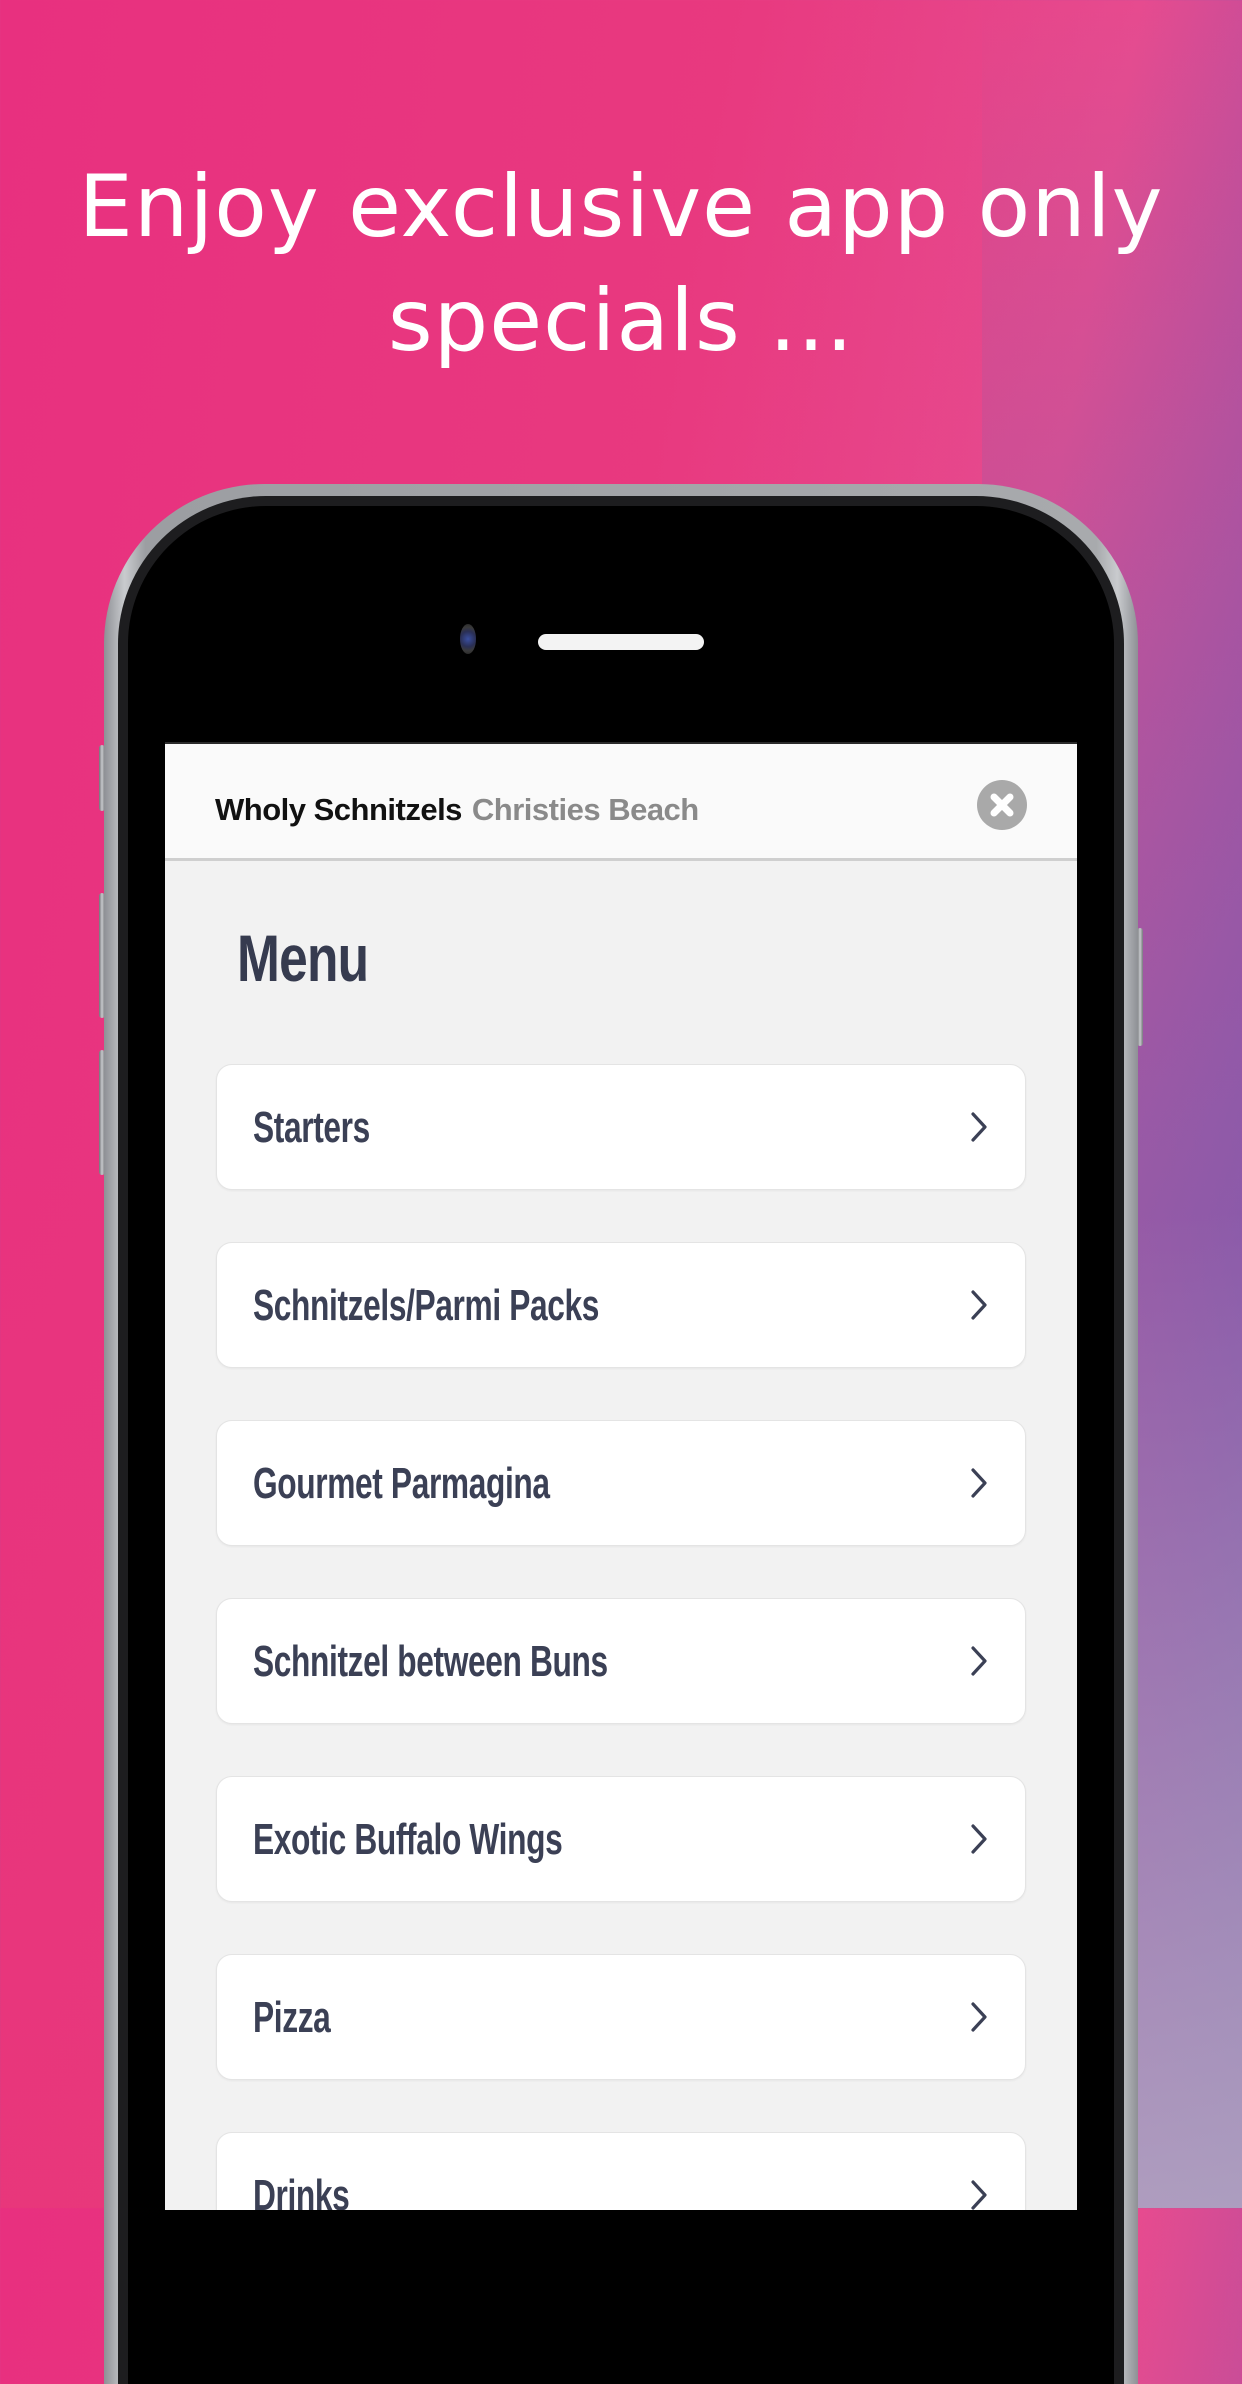 This screenshot has height=2384, width=1242. What do you see at coordinates (621, 207) in the screenshot?
I see `promo-headline-line1: Enjoy exclusive app only` at bounding box center [621, 207].